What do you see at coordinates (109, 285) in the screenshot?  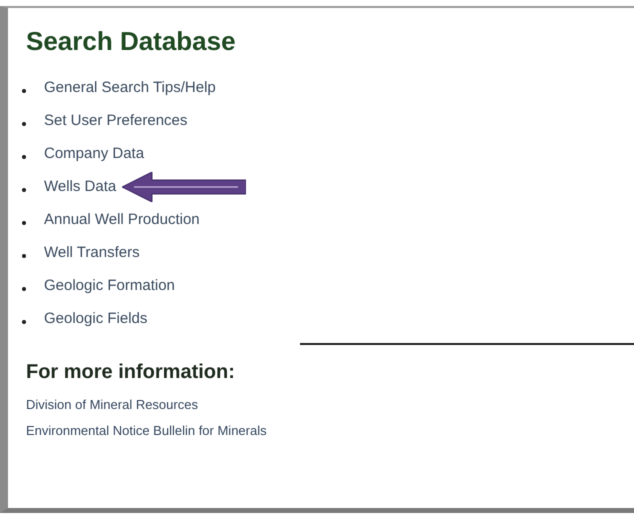 I see `menu-link: Geologic Formation` at bounding box center [109, 285].